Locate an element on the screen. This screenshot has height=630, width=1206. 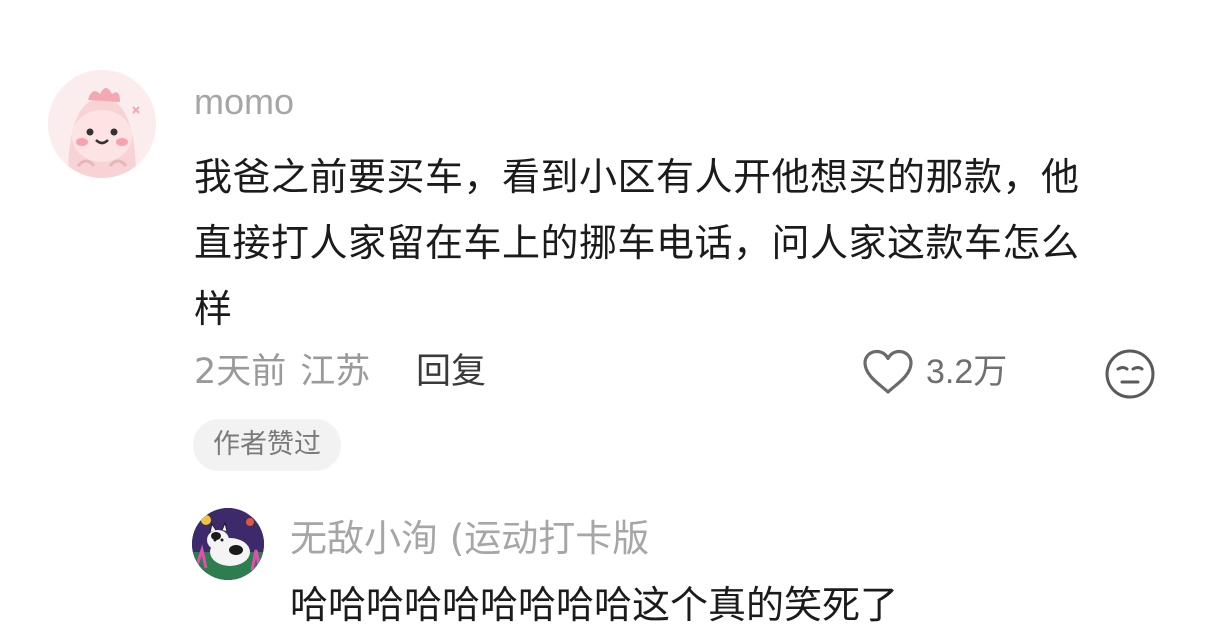
dislike-button is located at coordinates (1130, 374).